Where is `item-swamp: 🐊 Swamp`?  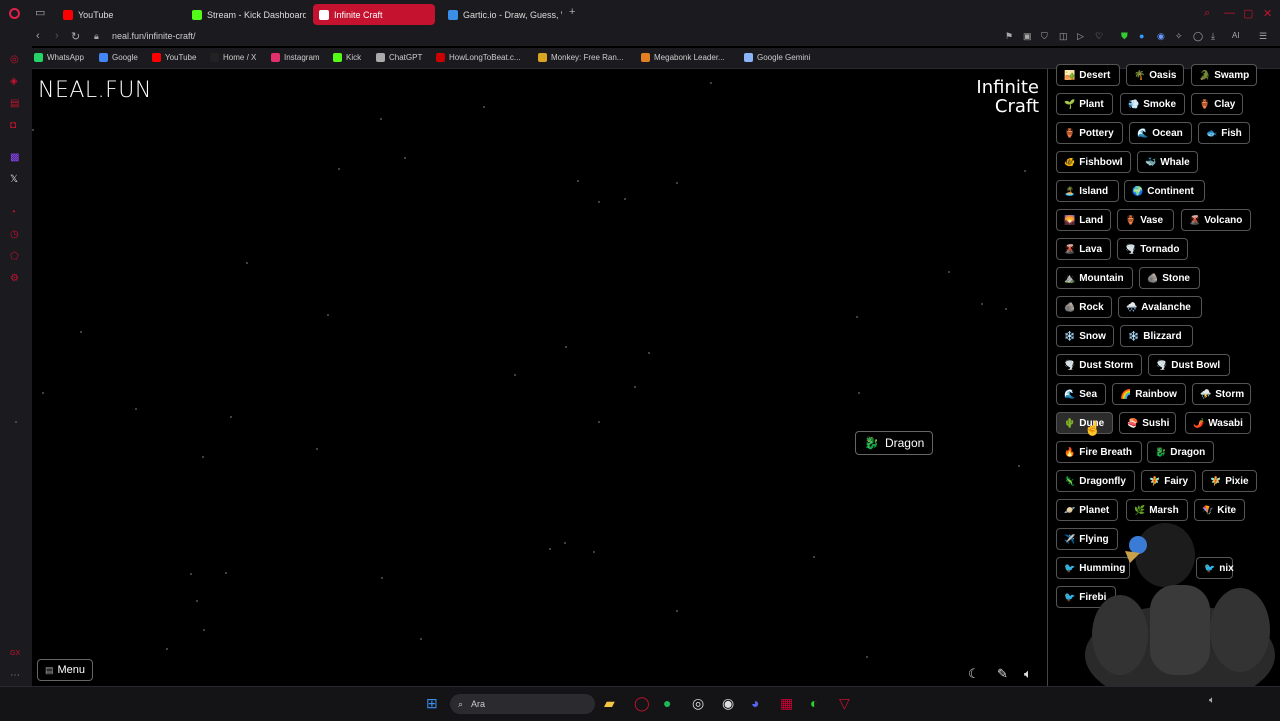 item-swamp: 🐊 Swamp is located at coordinates (1224, 75).